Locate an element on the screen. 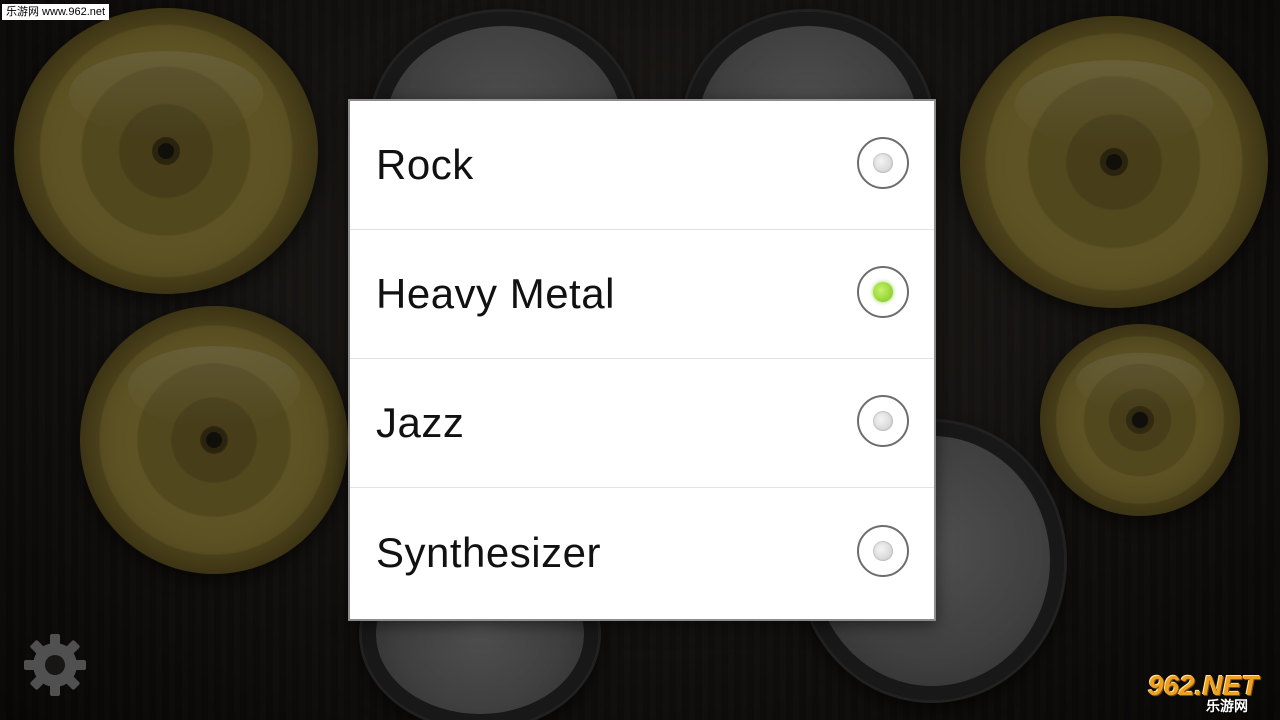 The width and height of the screenshot is (1280, 720). option-heavy-metal: Heavy Metal is located at coordinates (642, 294).